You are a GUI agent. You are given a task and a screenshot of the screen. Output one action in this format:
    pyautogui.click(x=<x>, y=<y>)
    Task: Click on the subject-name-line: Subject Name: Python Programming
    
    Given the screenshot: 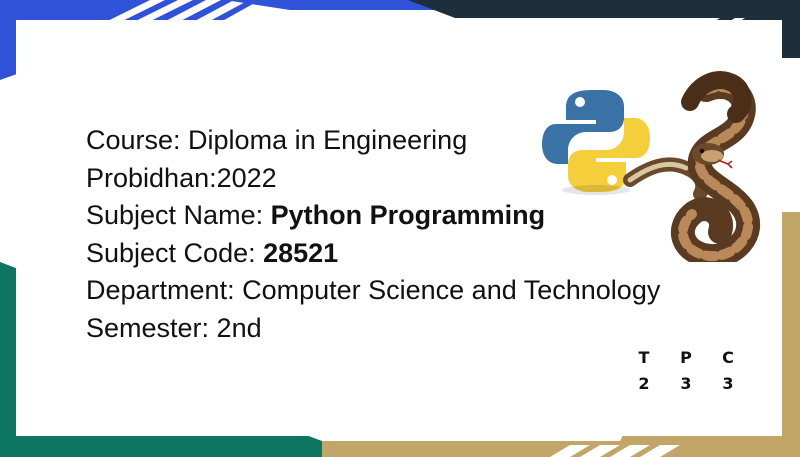 What is the action you would take?
    pyautogui.click(x=316, y=215)
    